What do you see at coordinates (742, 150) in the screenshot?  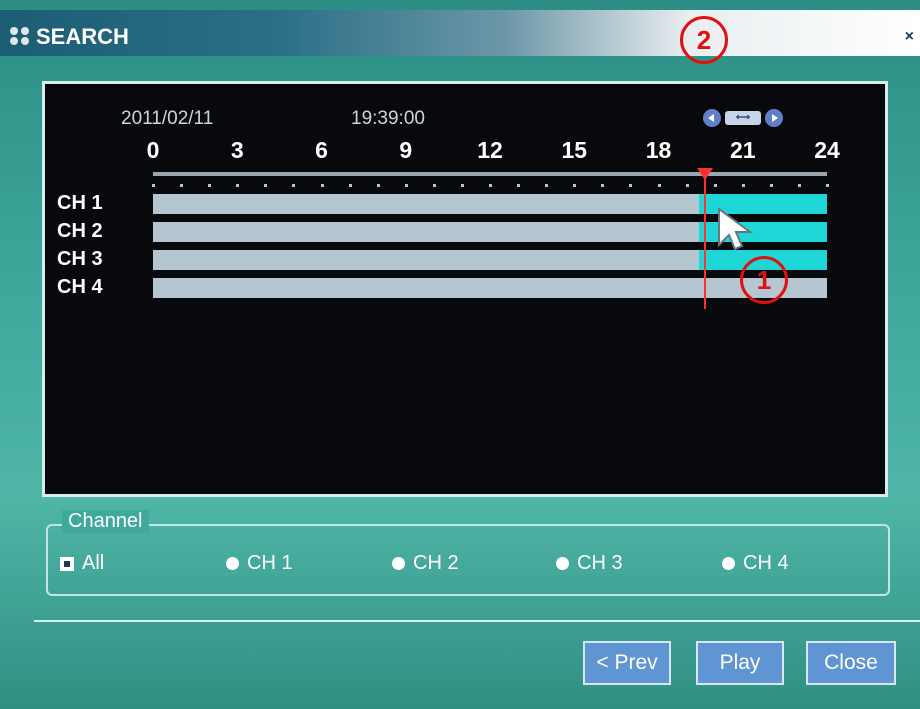 I see `hour-label: 21` at bounding box center [742, 150].